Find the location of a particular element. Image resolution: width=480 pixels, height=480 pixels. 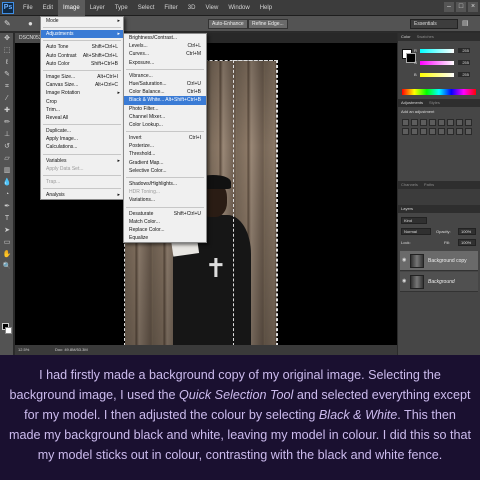

menu-item-crop: Crop is located at coordinates (82, 102).